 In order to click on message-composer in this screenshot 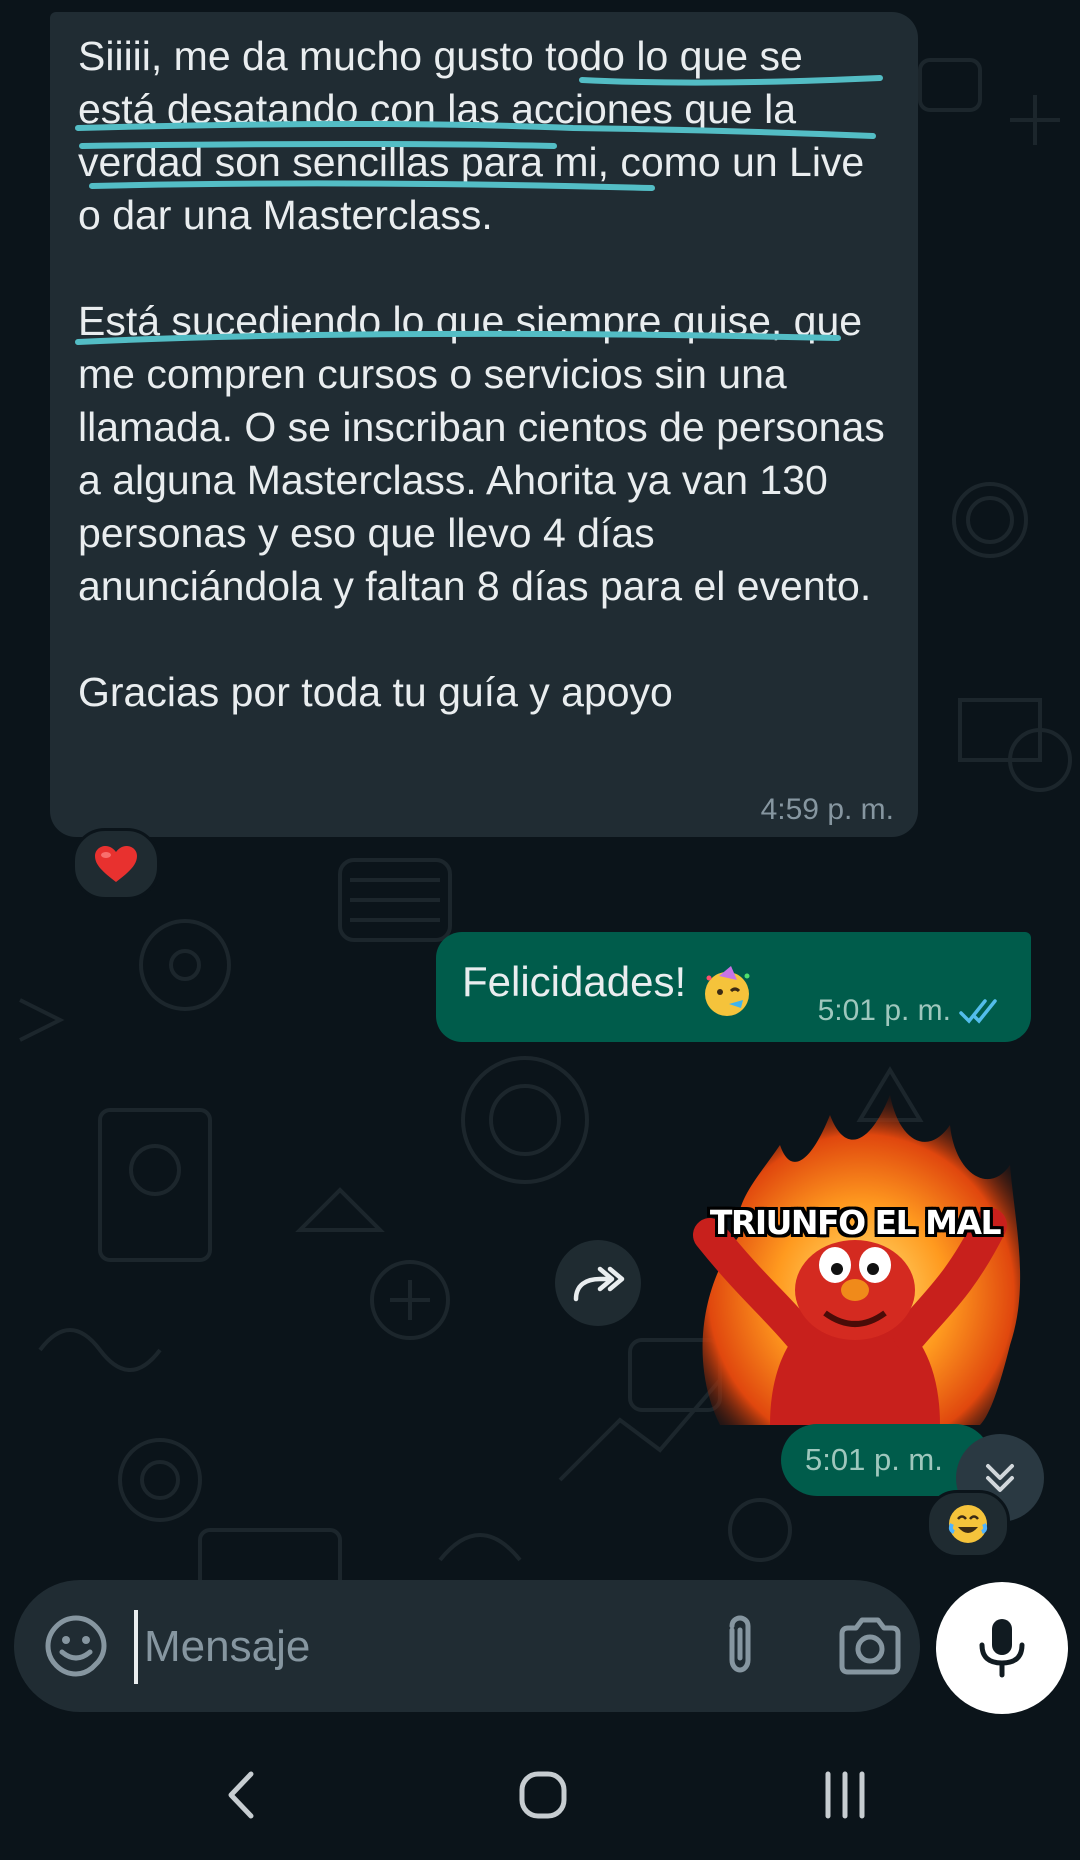, I will do `click(467, 1646)`.